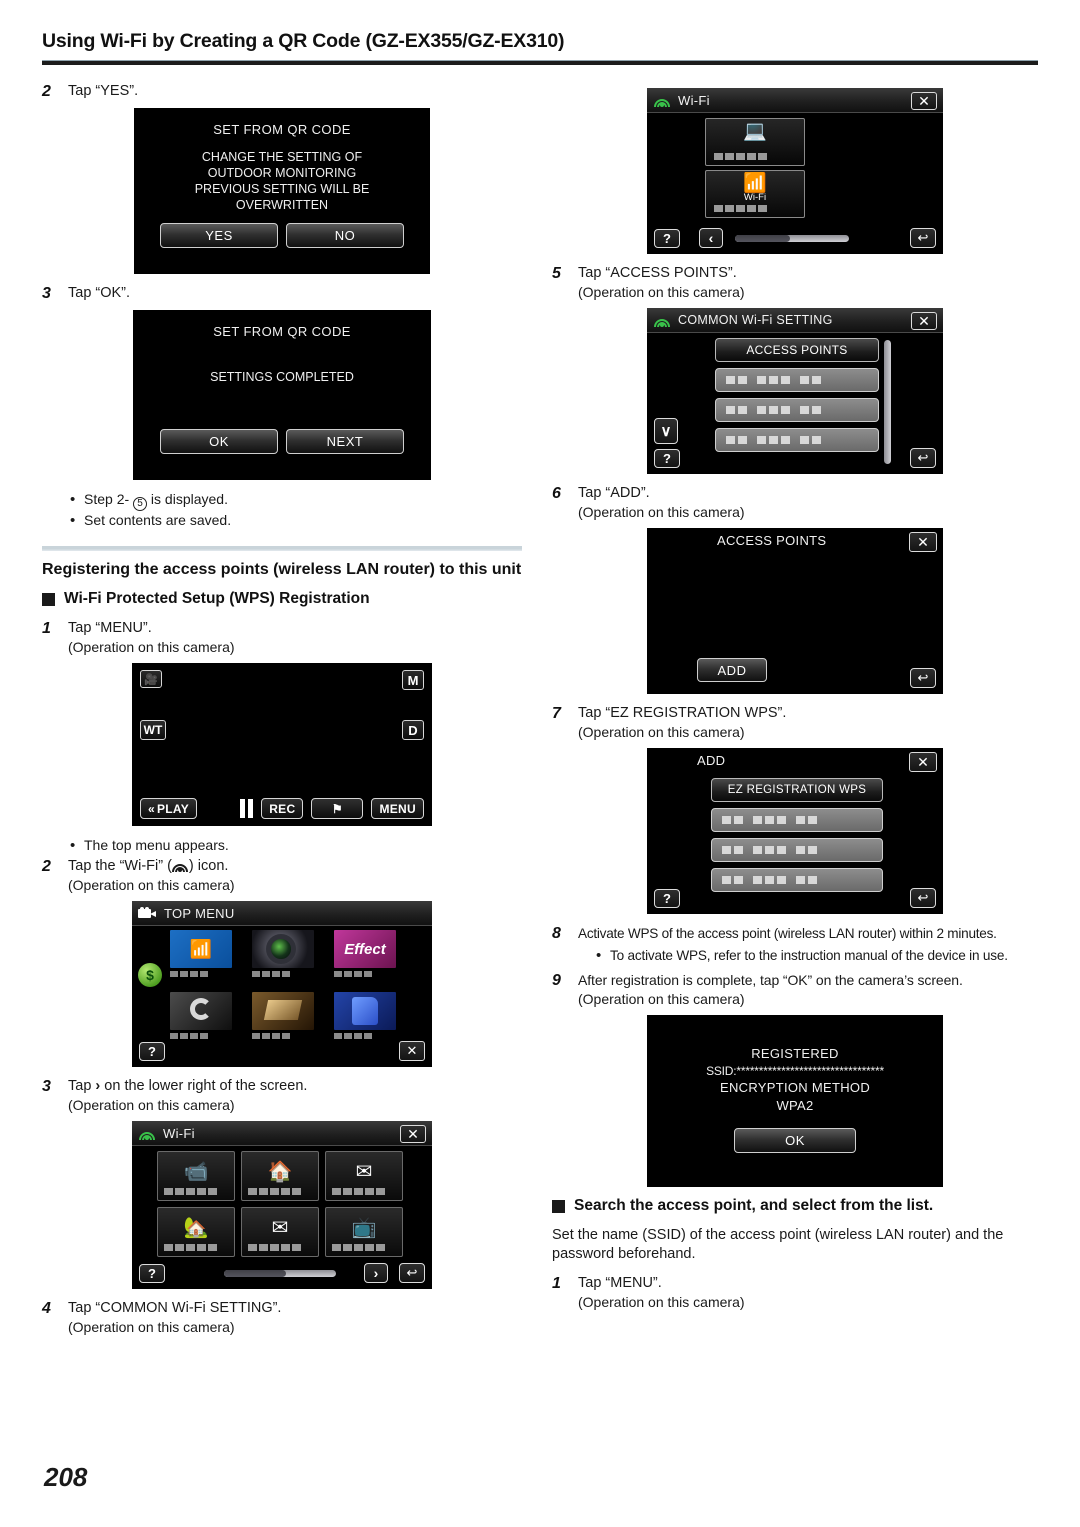 This screenshot has width=1080, height=1527. Describe the element at coordinates (46, 1086) in the screenshot. I see `step-number: 3` at that location.